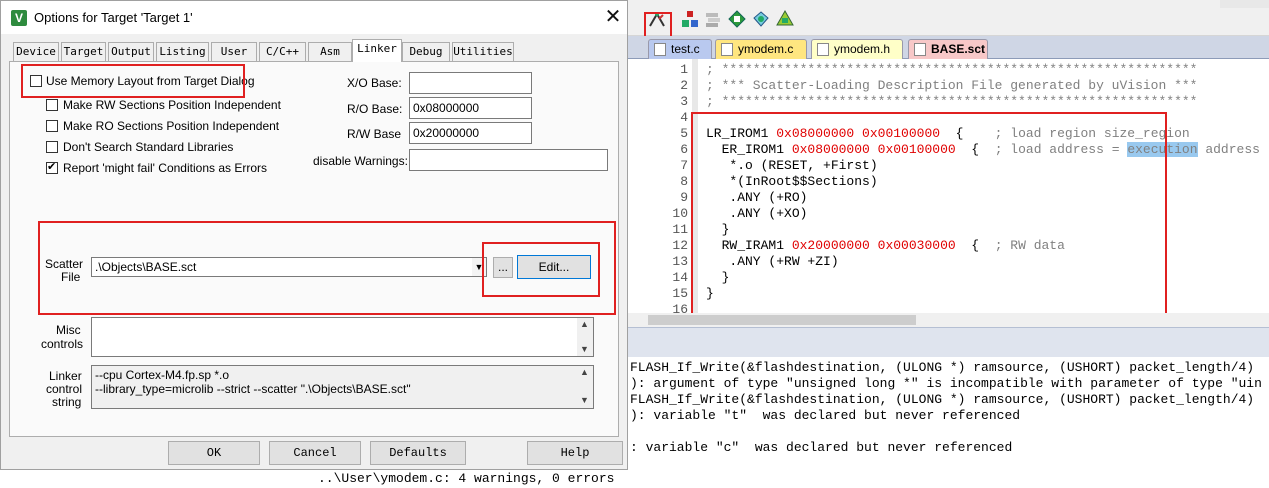 The image size is (1269, 488). What do you see at coordinates (172, 105) in the screenshot?
I see `make-rw-label: Make RW Sections Position Independent` at bounding box center [172, 105].